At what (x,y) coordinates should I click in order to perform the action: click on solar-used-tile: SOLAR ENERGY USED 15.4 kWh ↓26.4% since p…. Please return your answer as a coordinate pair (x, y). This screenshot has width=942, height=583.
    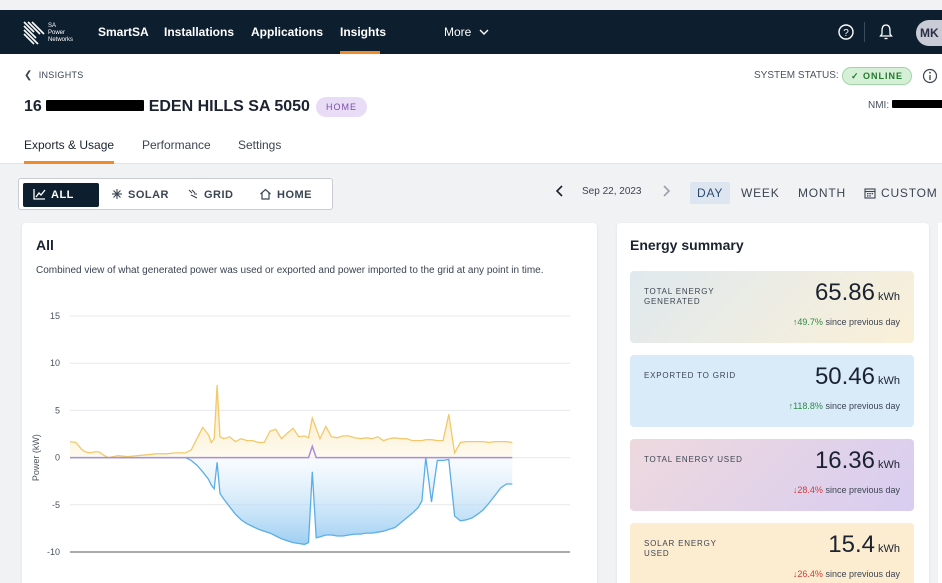
    Looking at the image, I should click on (772, 553).